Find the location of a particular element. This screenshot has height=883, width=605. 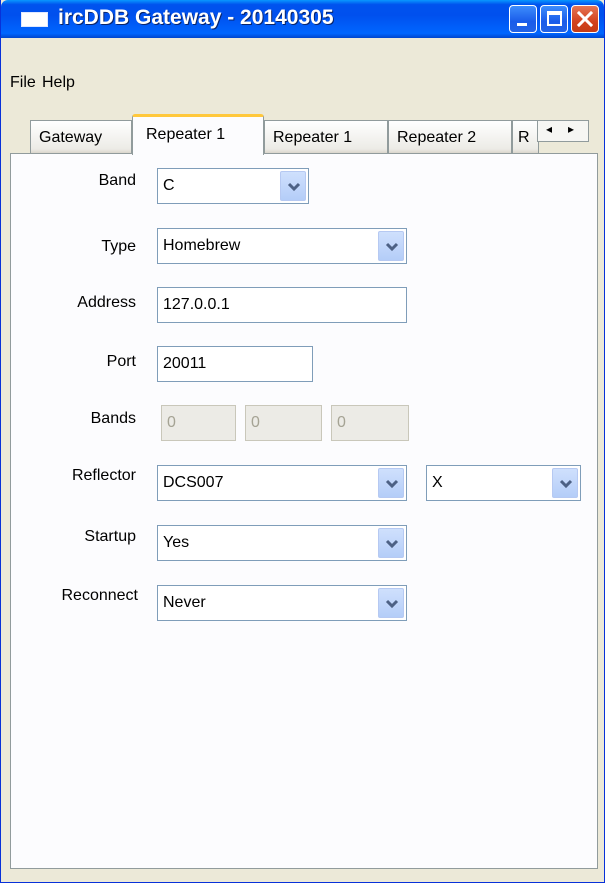

address-label: Address is located at coordinates (106, 302).